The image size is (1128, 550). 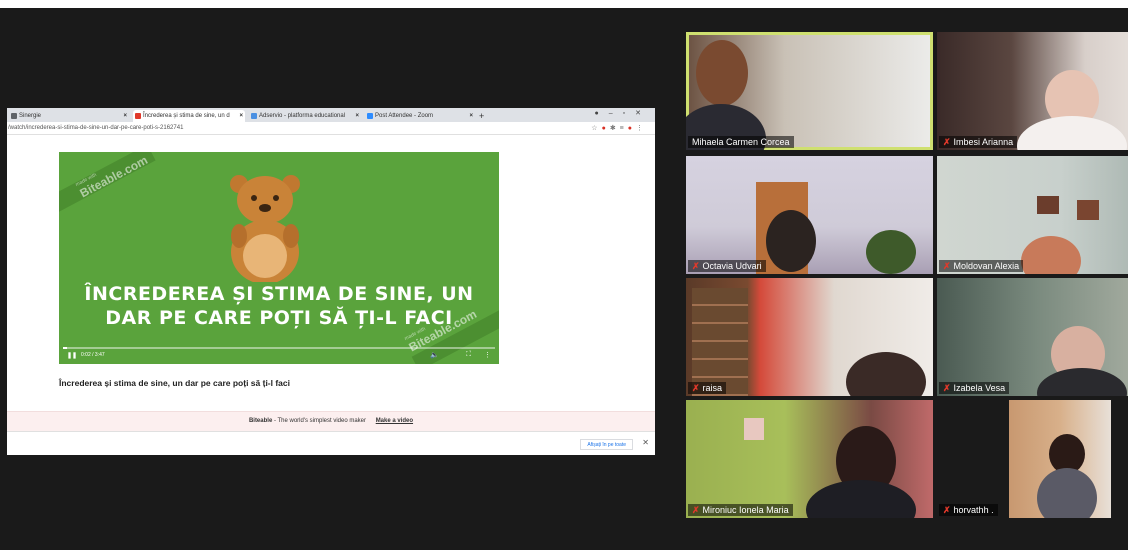 What do you see at coordinates (65, 348) in the screenshot?
I see `progress-fill` at bounding box center [65, 348].